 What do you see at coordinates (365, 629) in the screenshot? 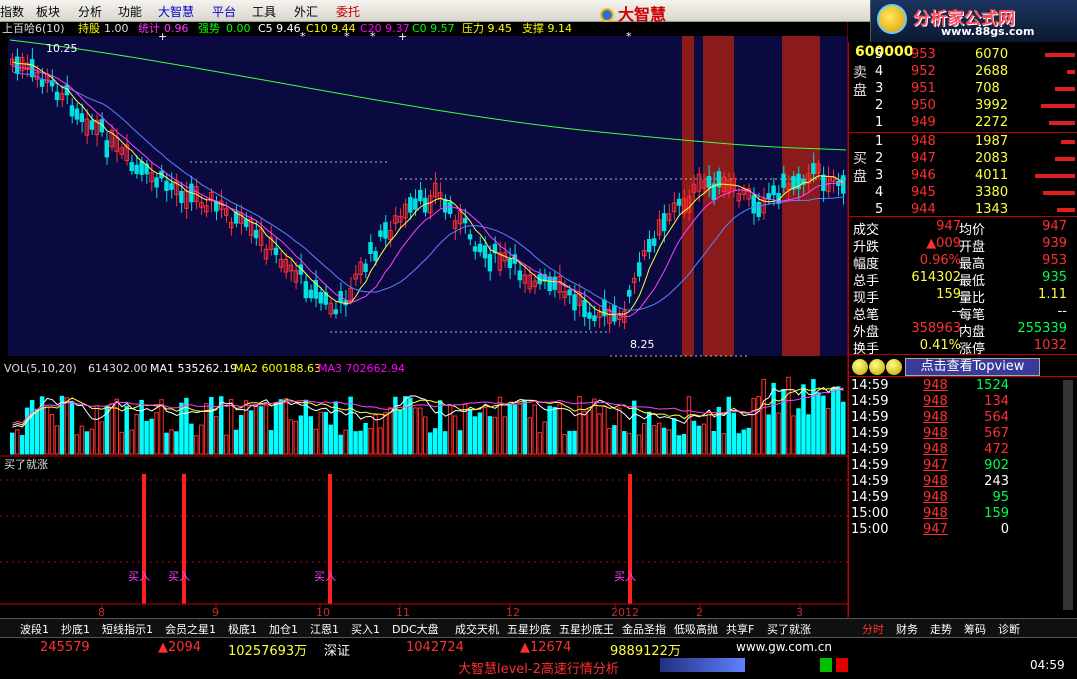
I see `indicator-tab: 买入1` at bounding box center [365, 629].